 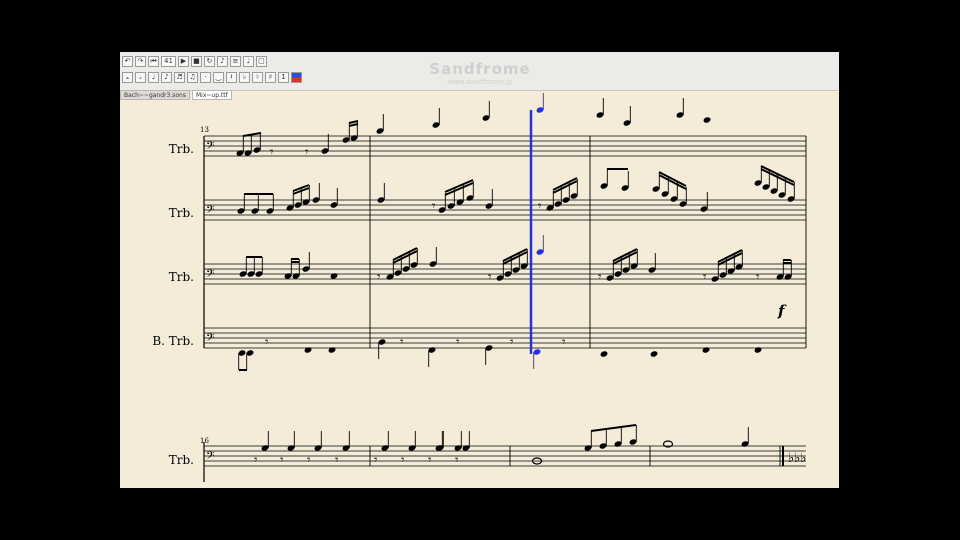 What do you see at coordinates (173, 341) in the screenshot?
I see `instrument-label-btrb: B. Trb.` at bounding box center [173, 341].